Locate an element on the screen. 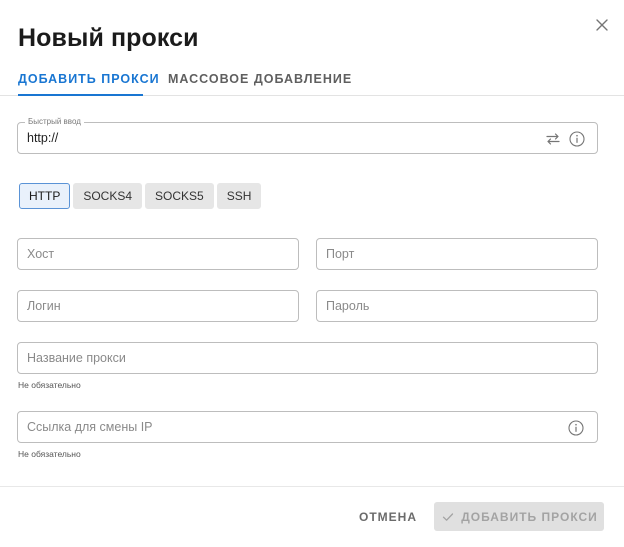 Image resolution: width=624 pixels, height=547 pixels. host-input is located at coordinates (146, 254).